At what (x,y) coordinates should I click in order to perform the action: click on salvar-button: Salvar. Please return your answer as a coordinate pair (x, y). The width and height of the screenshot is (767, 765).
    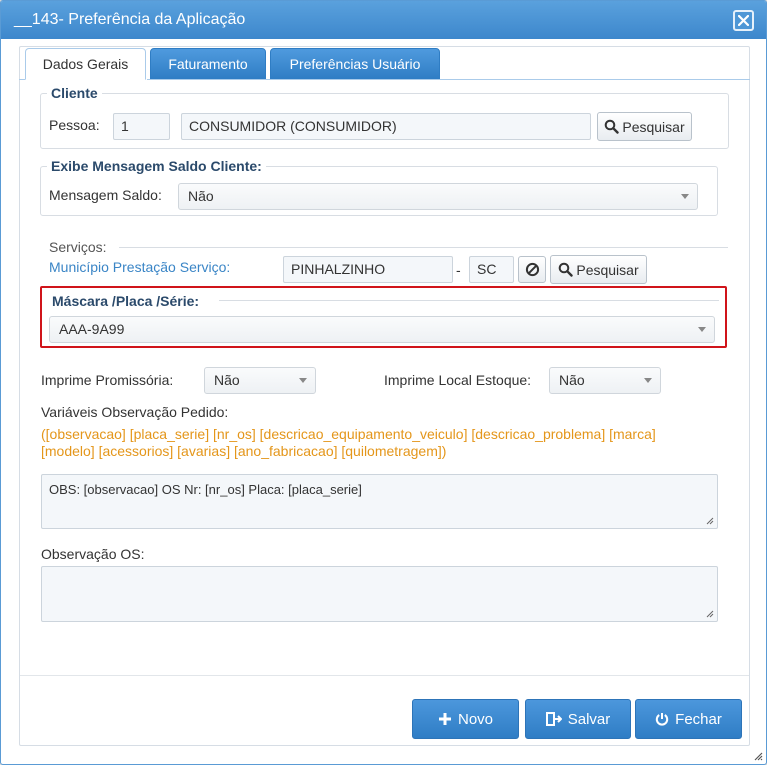
    Looking at the image, I should click on (578, 719).